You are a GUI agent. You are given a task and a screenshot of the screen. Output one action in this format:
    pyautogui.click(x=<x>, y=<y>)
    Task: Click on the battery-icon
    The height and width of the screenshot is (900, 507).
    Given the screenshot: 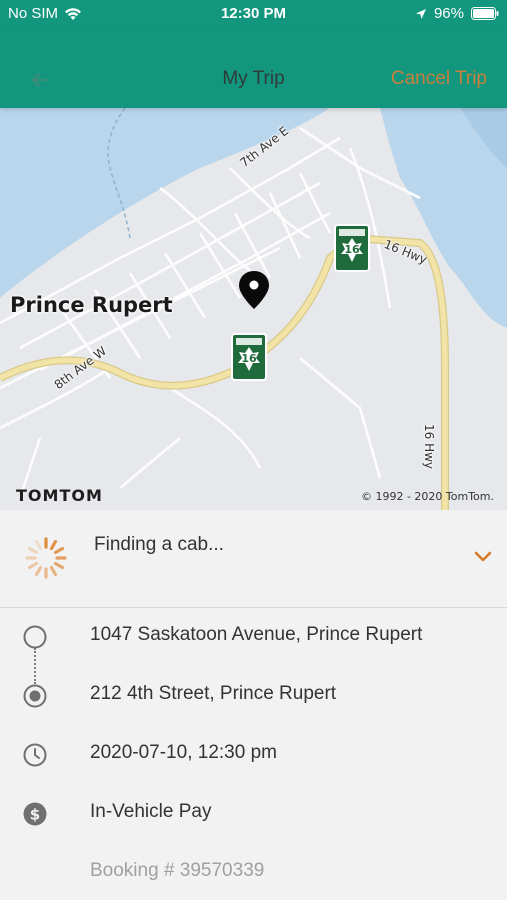 What is the action you would take?
    pyautogui.click(x=485, y=13)
    